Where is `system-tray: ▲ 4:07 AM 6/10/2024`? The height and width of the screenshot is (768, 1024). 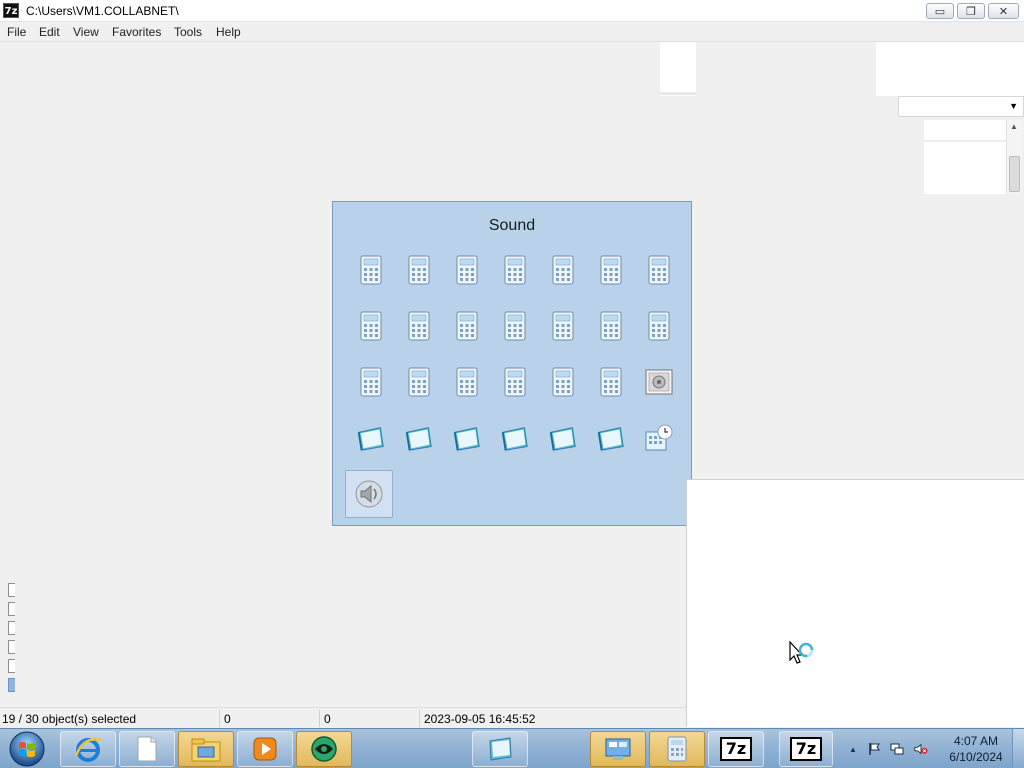 system-tray: ▲ 4:07 AM 6/10/2024 is located at coordinates (933, 748).